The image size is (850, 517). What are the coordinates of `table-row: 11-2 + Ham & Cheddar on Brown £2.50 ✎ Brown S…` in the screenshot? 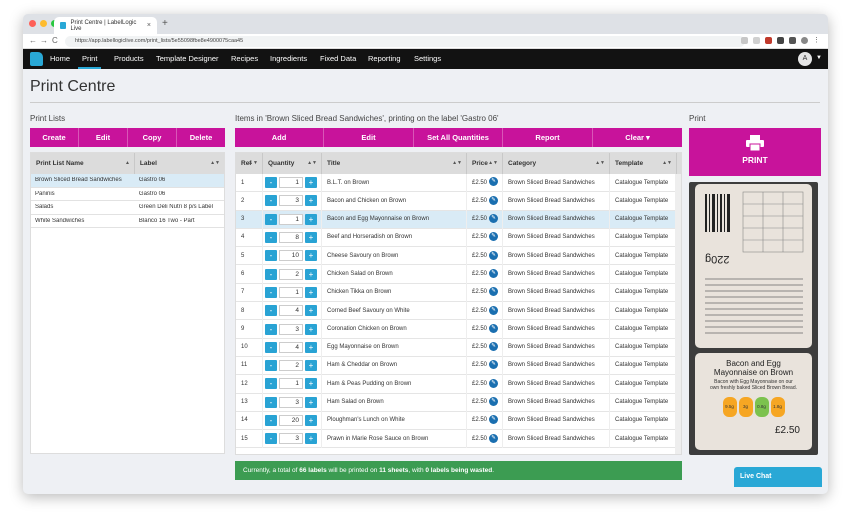 It's located at (458, 366).